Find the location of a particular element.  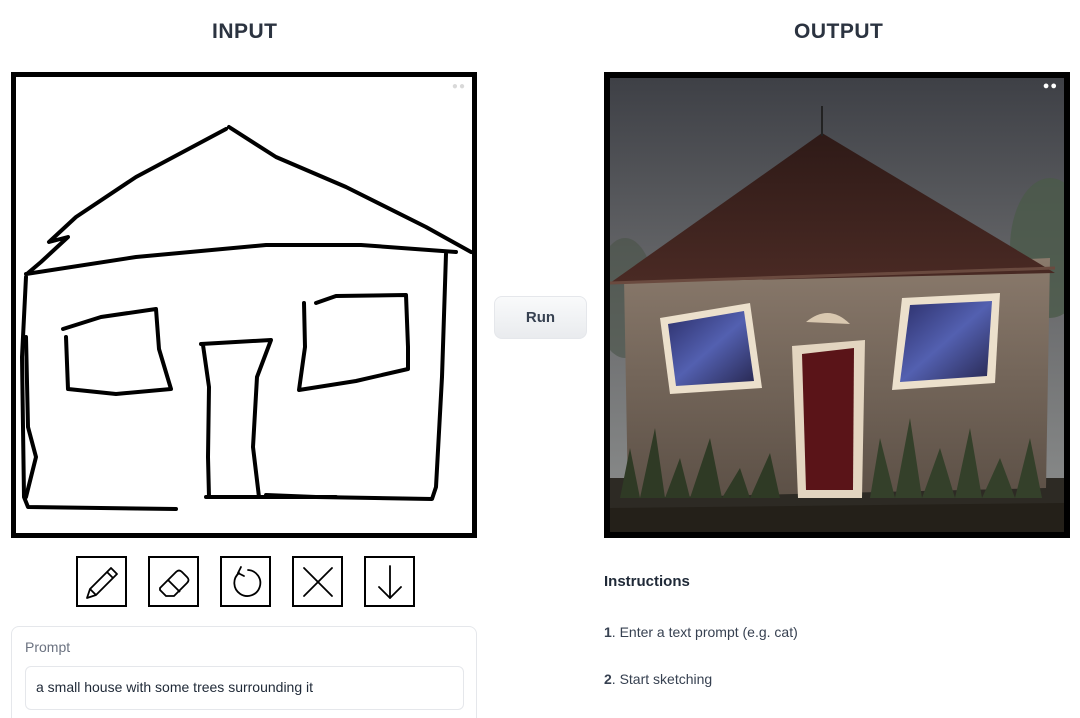

pencil-button is located at coordinates (101, 581).